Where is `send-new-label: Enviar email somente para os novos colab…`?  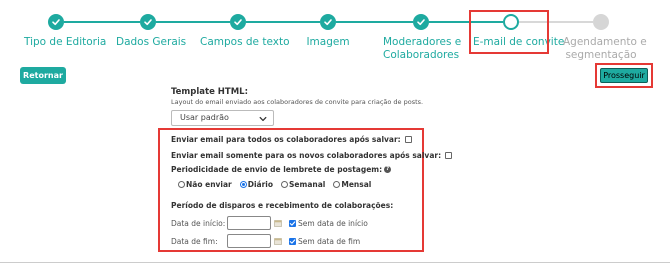 send-new-label: Enviar email somente para os novos colab… is located at coordinates (306, 155).